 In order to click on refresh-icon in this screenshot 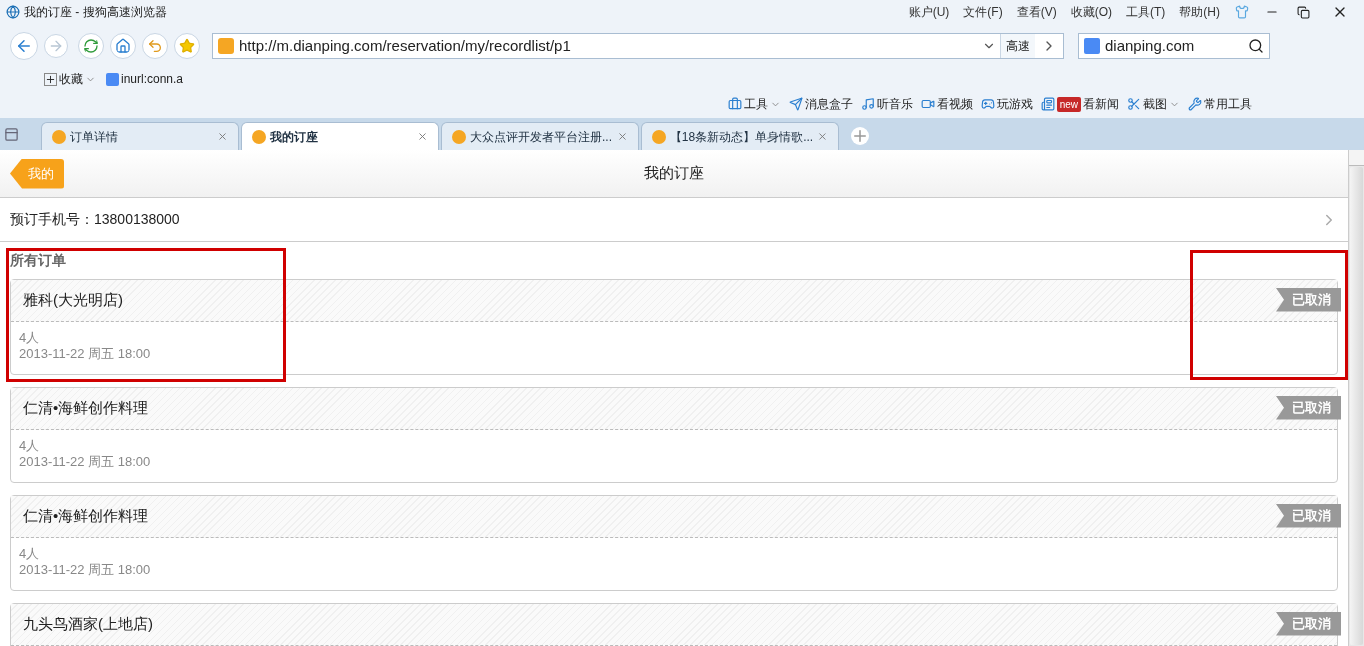, I will do `click(91, 46)`.